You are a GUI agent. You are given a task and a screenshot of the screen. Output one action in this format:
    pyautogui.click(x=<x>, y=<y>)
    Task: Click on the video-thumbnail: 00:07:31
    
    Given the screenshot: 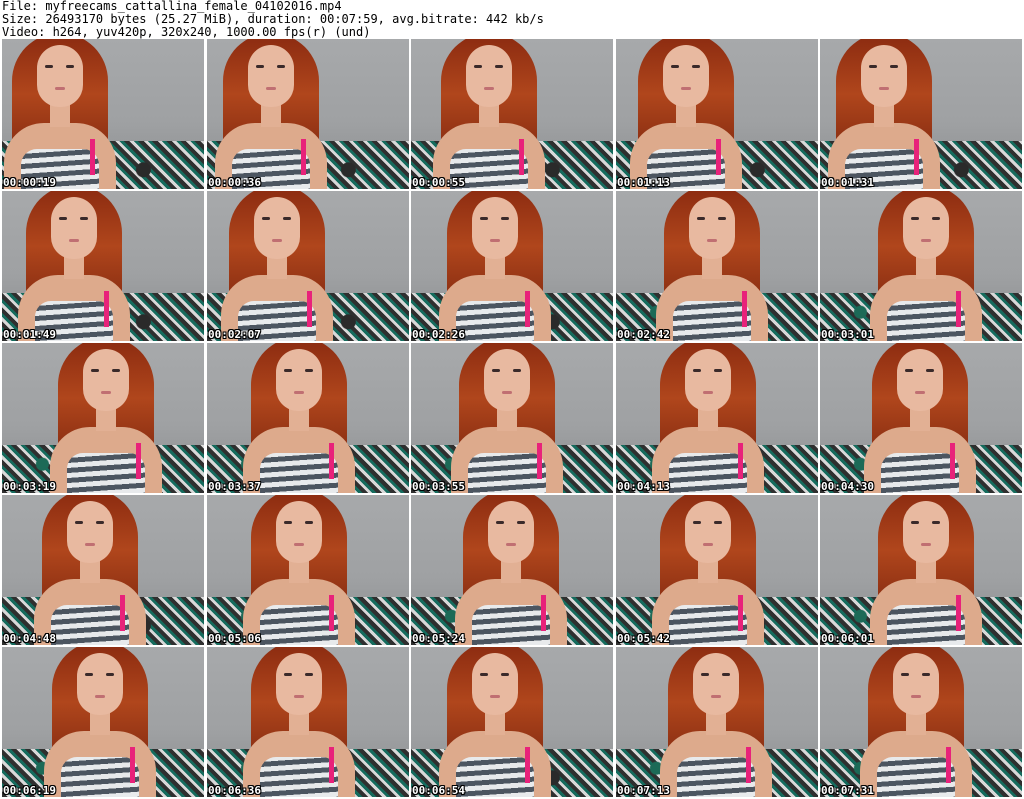 What is the action you would take?
    pyautogui.click(x=921, y=722)
    